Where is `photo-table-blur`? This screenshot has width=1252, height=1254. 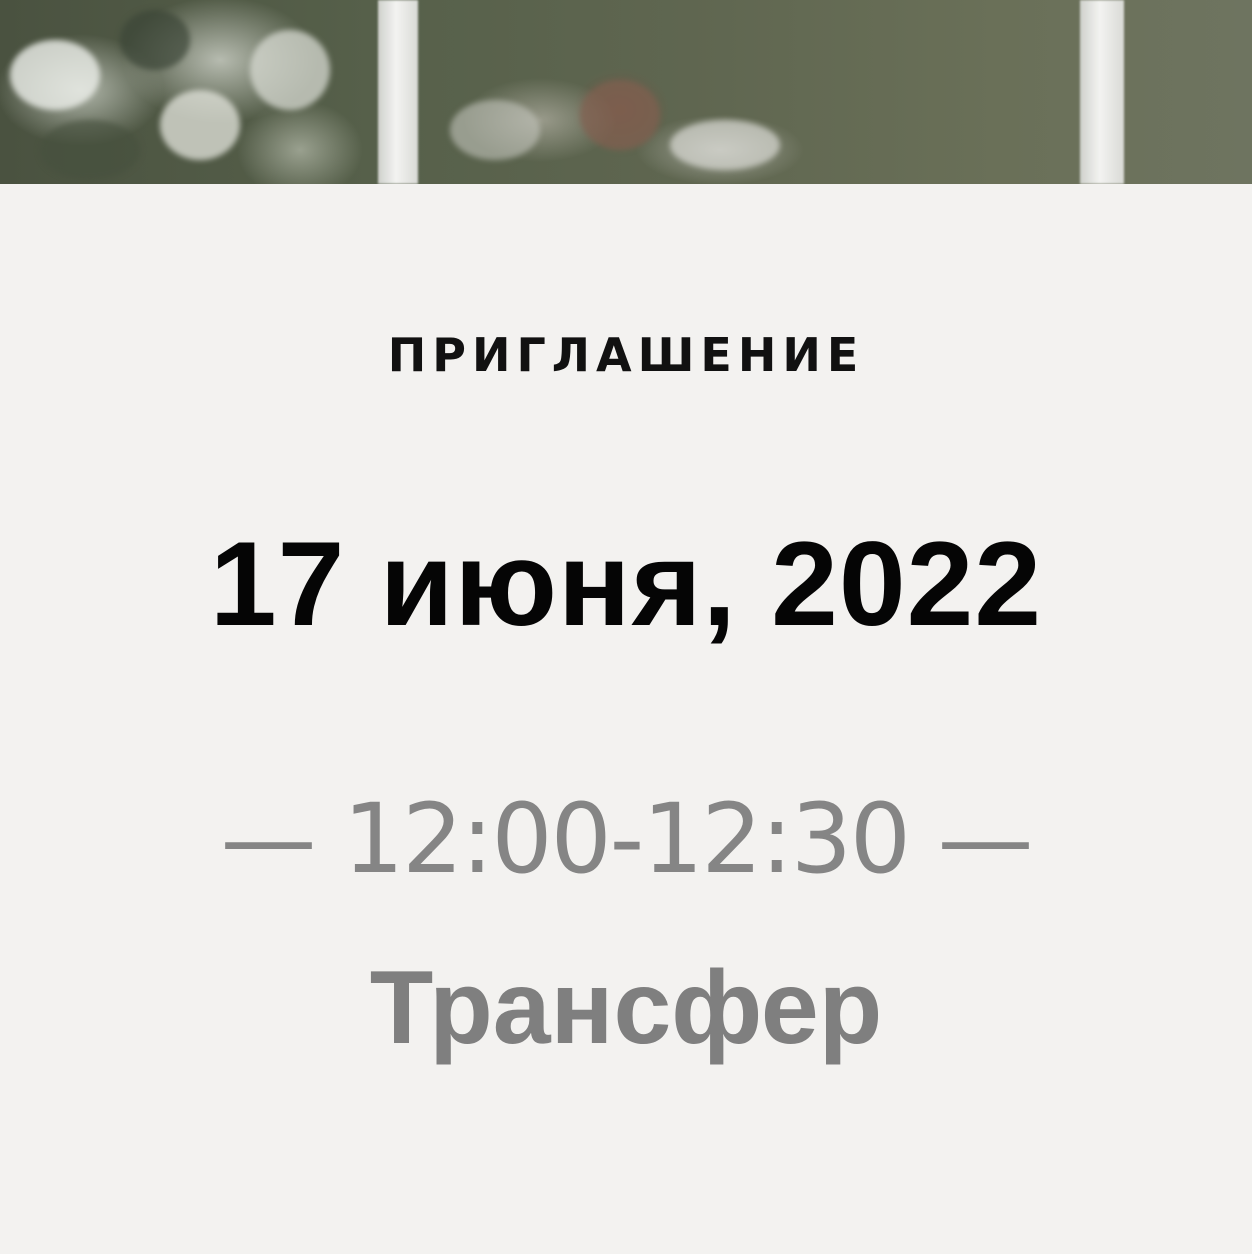 photo-table-blur is located at coordinates (725, 145).